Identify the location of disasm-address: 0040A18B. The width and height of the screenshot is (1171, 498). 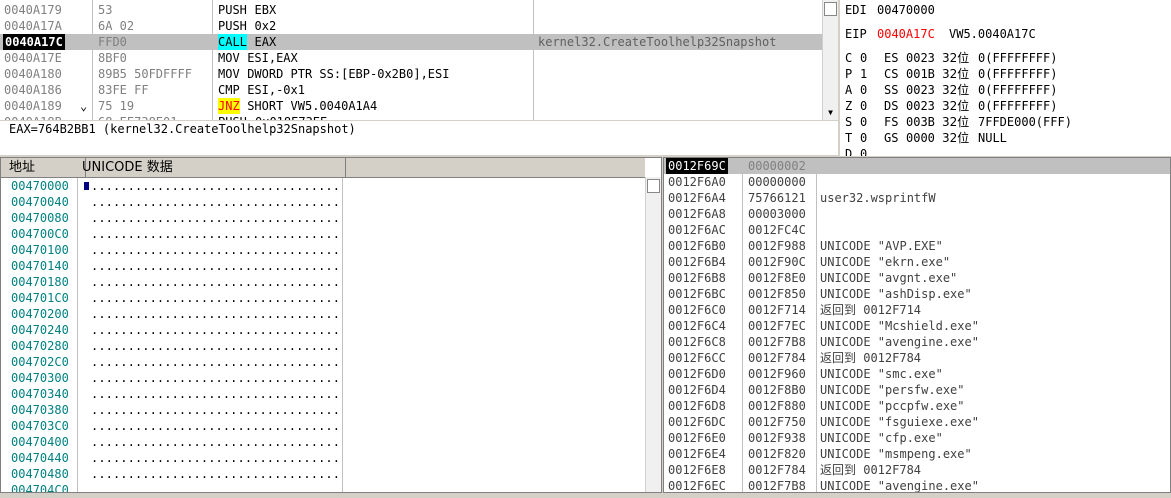
(33, 117).